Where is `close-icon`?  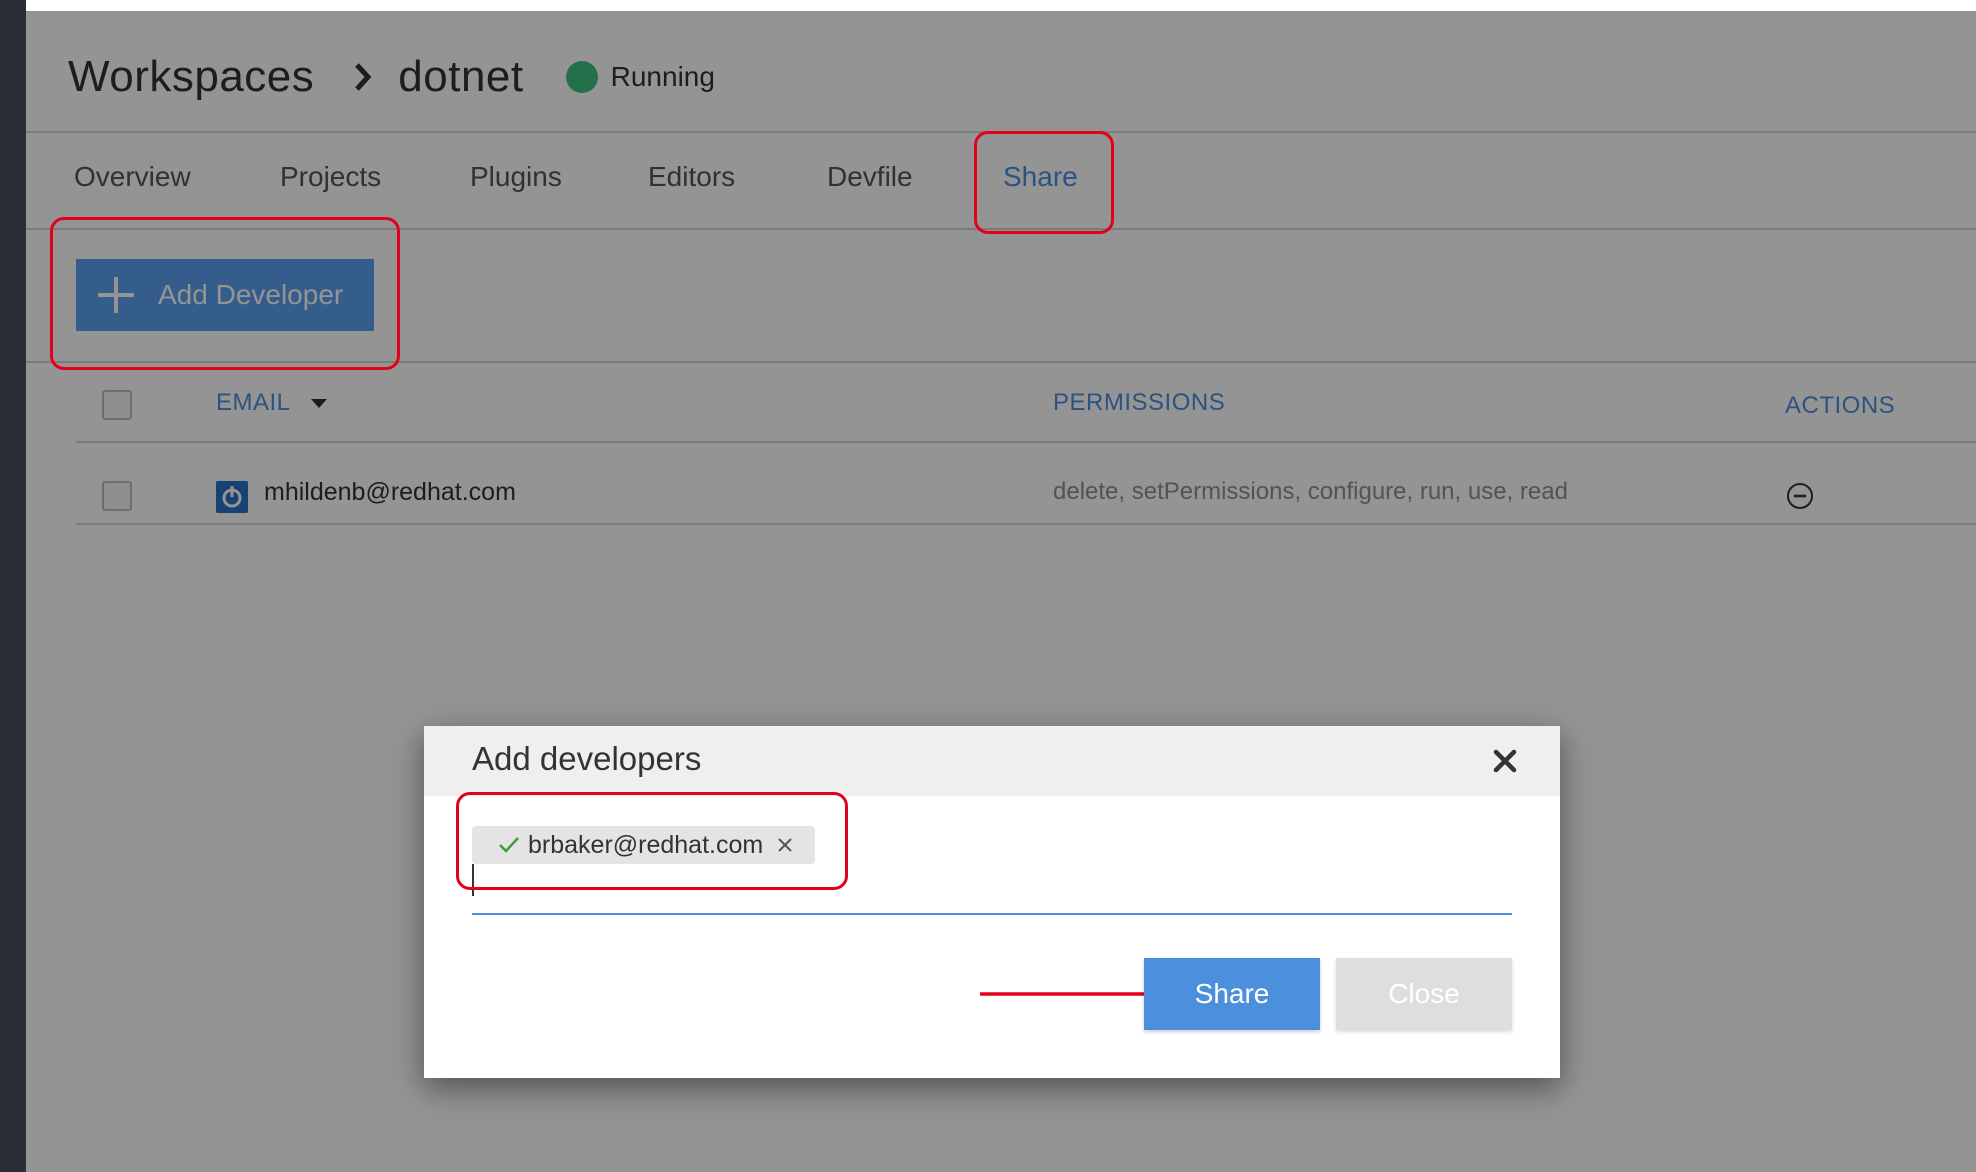
close-icon is located at coordinates (1505, 761).